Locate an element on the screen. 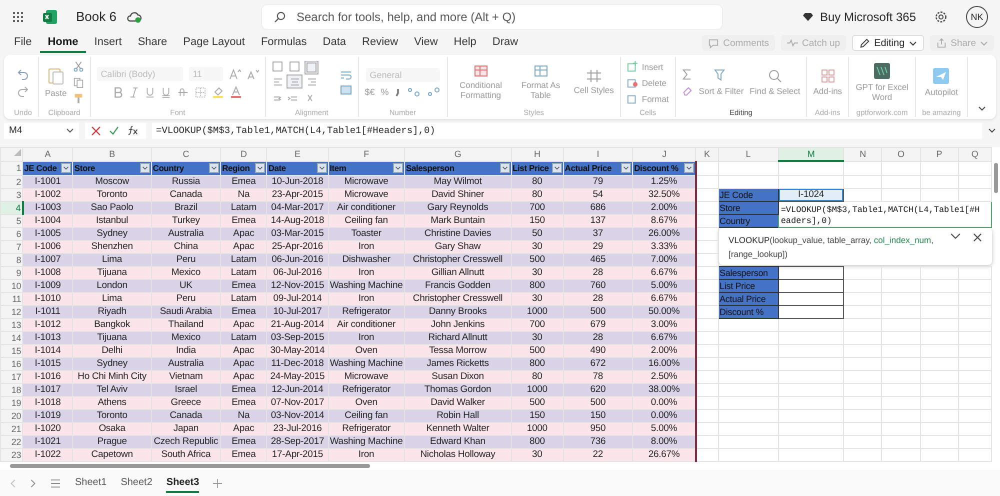  column-heading: B is located at coordinates (112, 154).